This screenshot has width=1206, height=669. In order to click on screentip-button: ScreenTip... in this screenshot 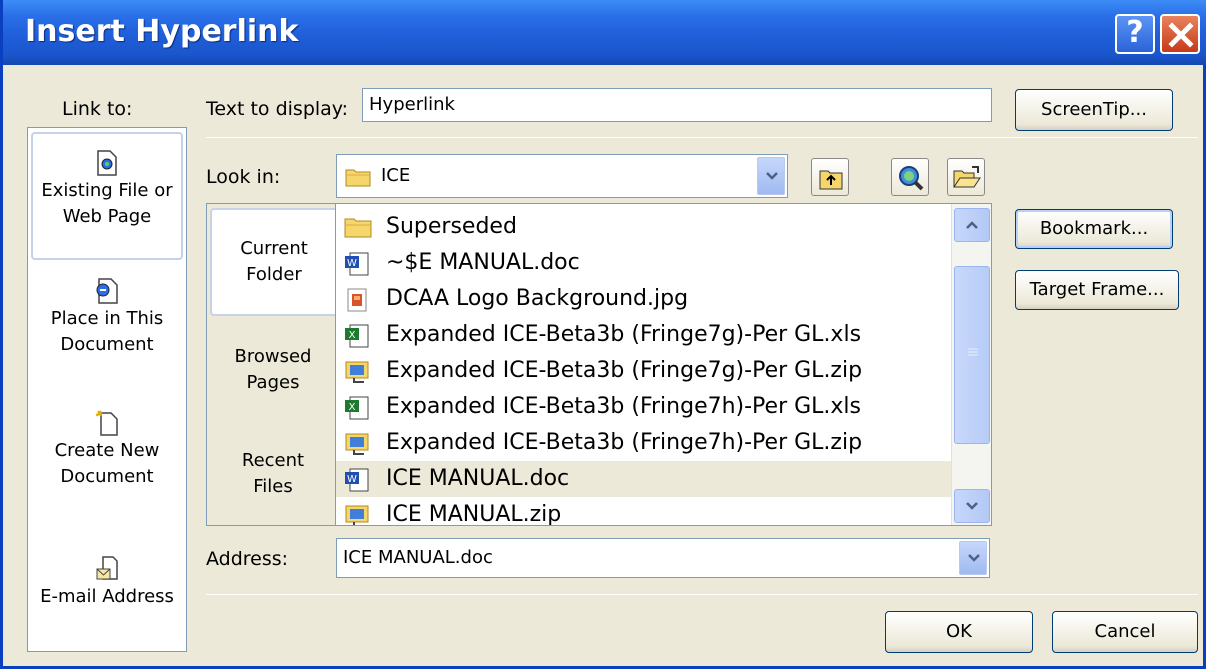, I will do `click(1094, 110)`.